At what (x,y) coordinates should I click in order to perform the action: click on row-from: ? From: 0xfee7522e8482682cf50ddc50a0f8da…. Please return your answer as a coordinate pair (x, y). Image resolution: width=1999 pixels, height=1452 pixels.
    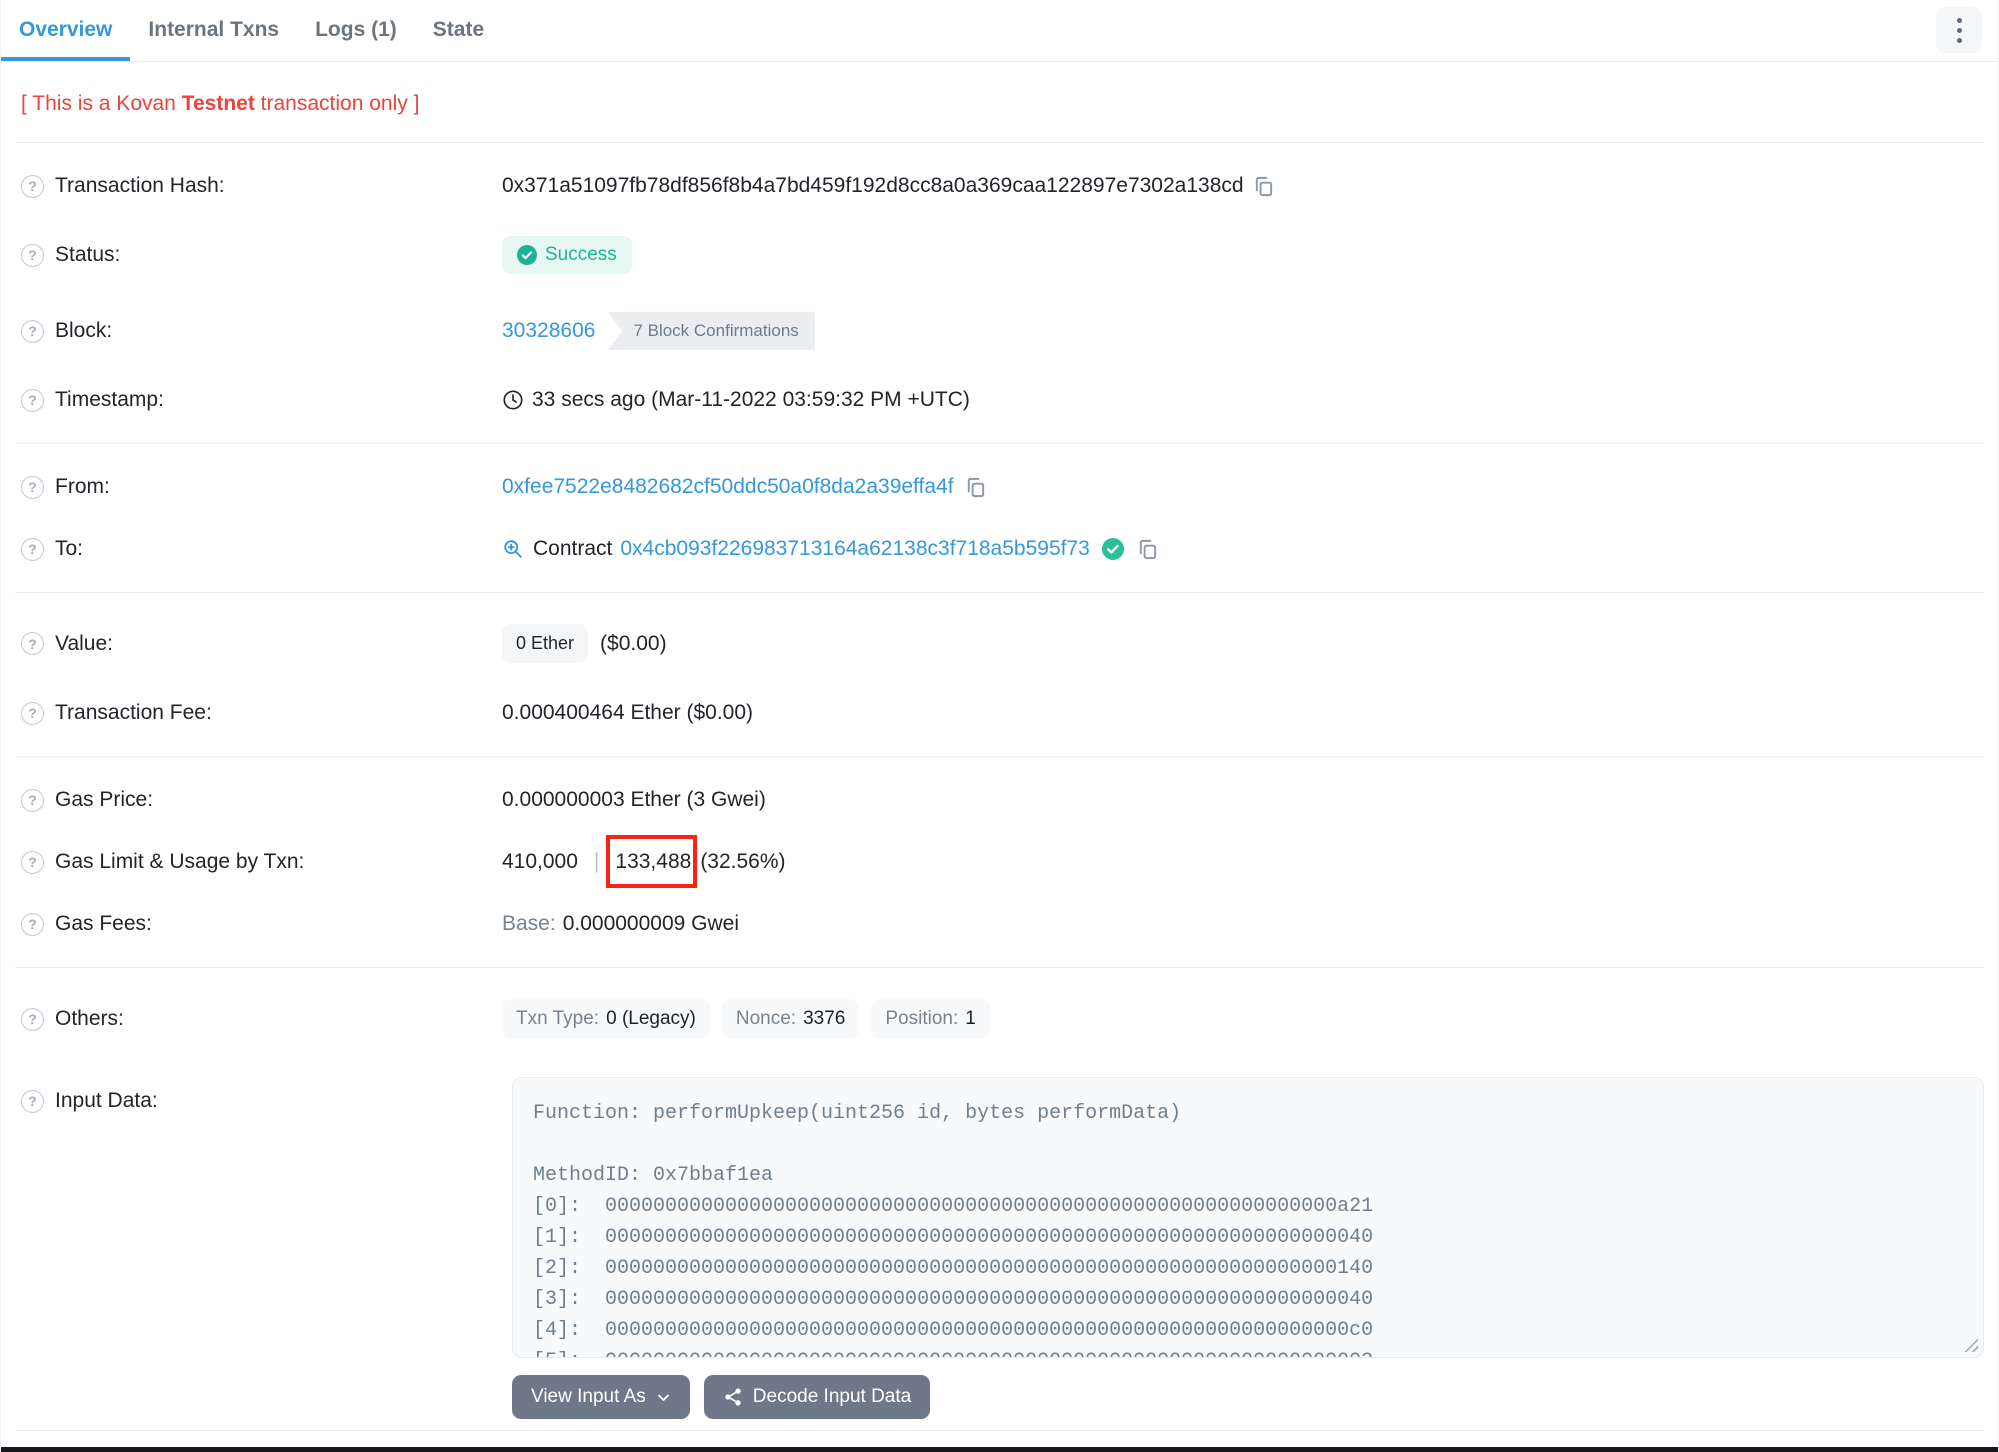
    Looking at the image, I should click on (999, 487).